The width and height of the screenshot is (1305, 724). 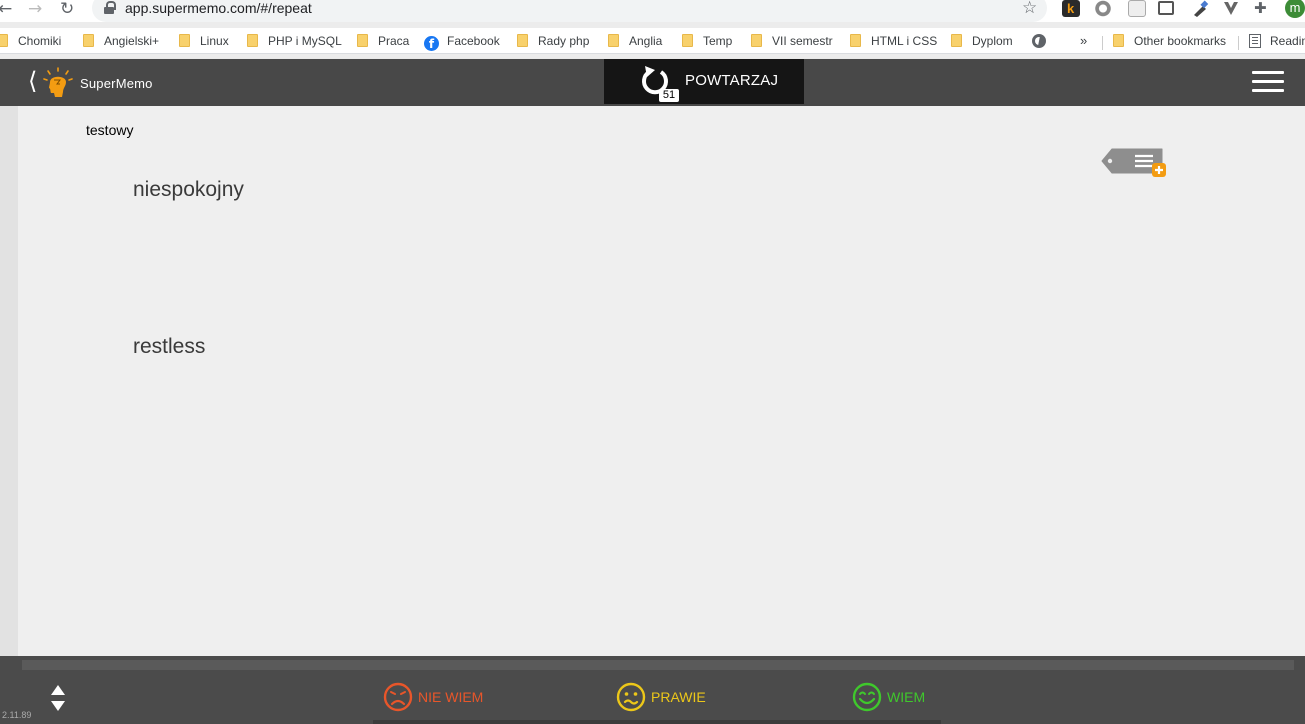 What do you see at coordinates (204, 41) in the screenshot?
I see `bookmark-linux: Linux` at bounding box center [204, 41].